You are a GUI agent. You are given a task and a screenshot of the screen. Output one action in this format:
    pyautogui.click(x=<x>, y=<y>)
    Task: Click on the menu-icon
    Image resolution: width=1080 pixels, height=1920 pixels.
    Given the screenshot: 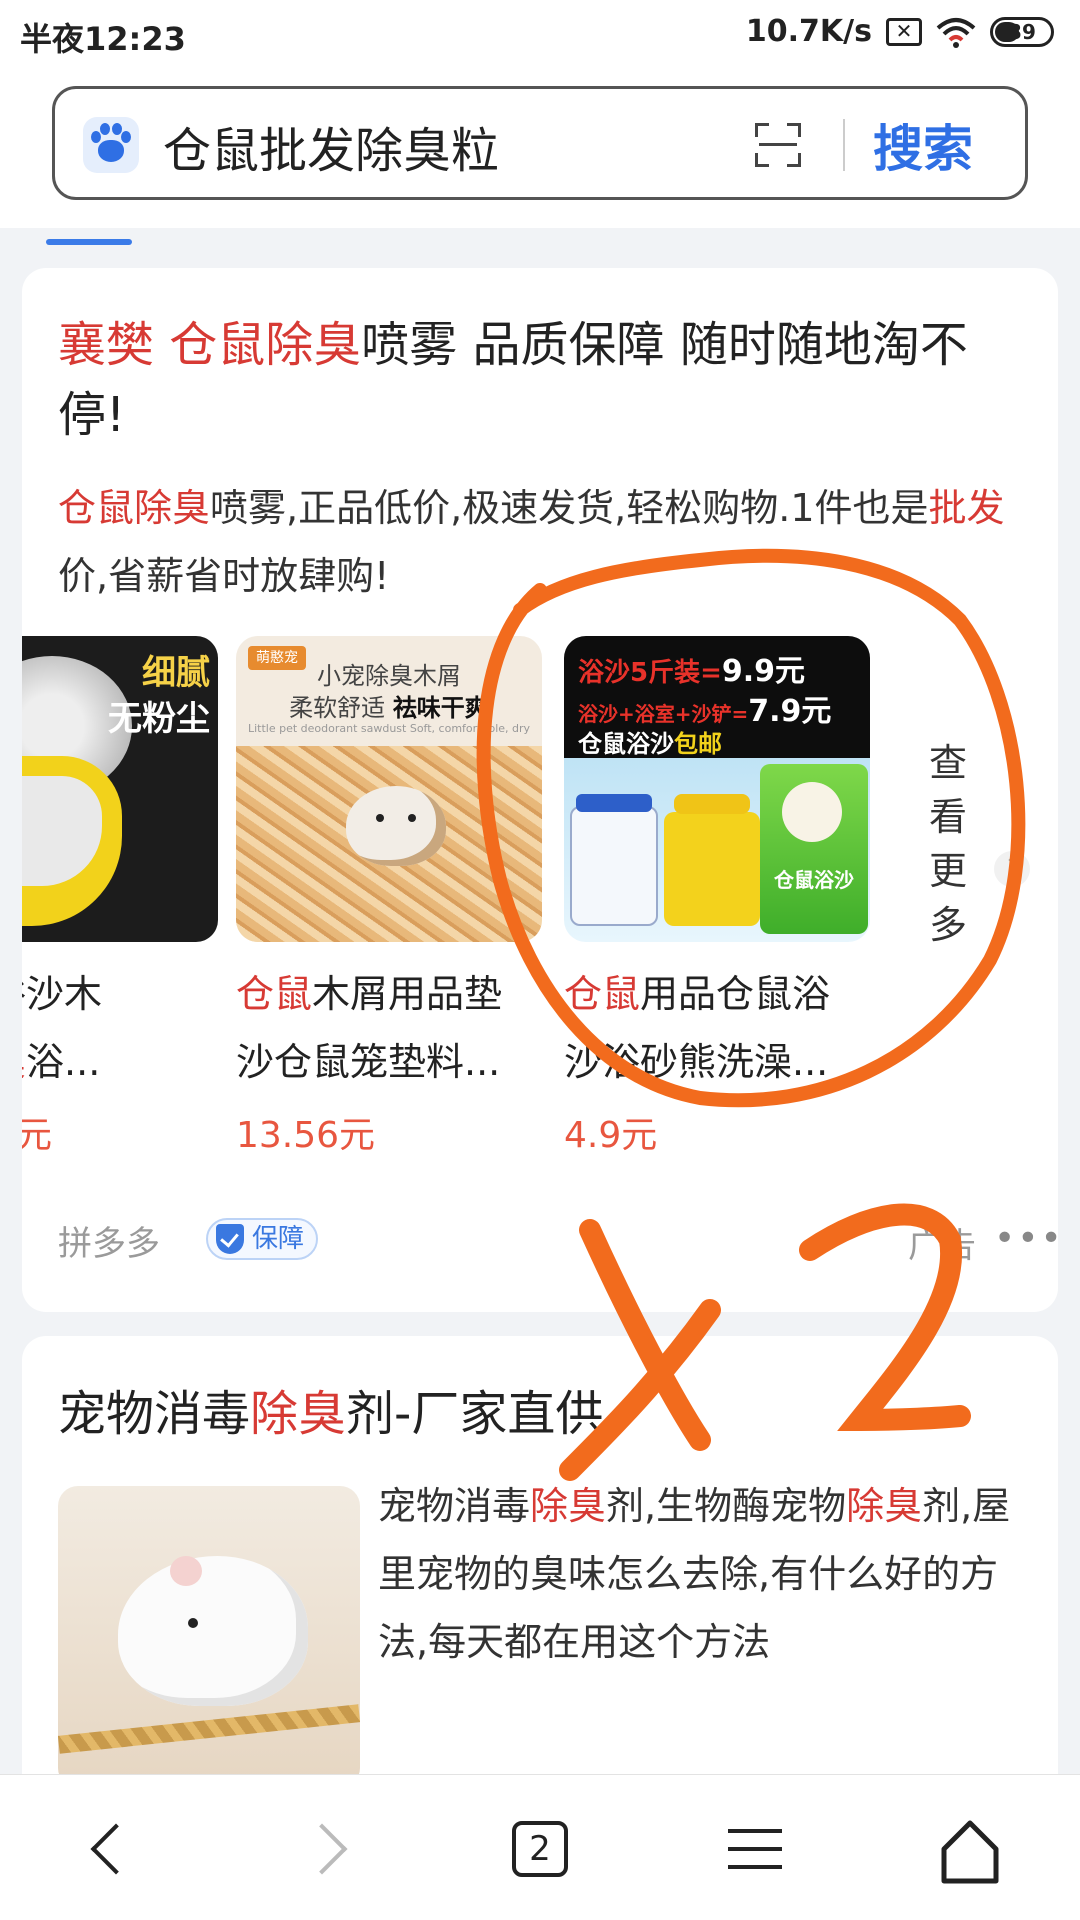 What is the action you would take?
    pyautogui.click(x=758, y=1851)
    